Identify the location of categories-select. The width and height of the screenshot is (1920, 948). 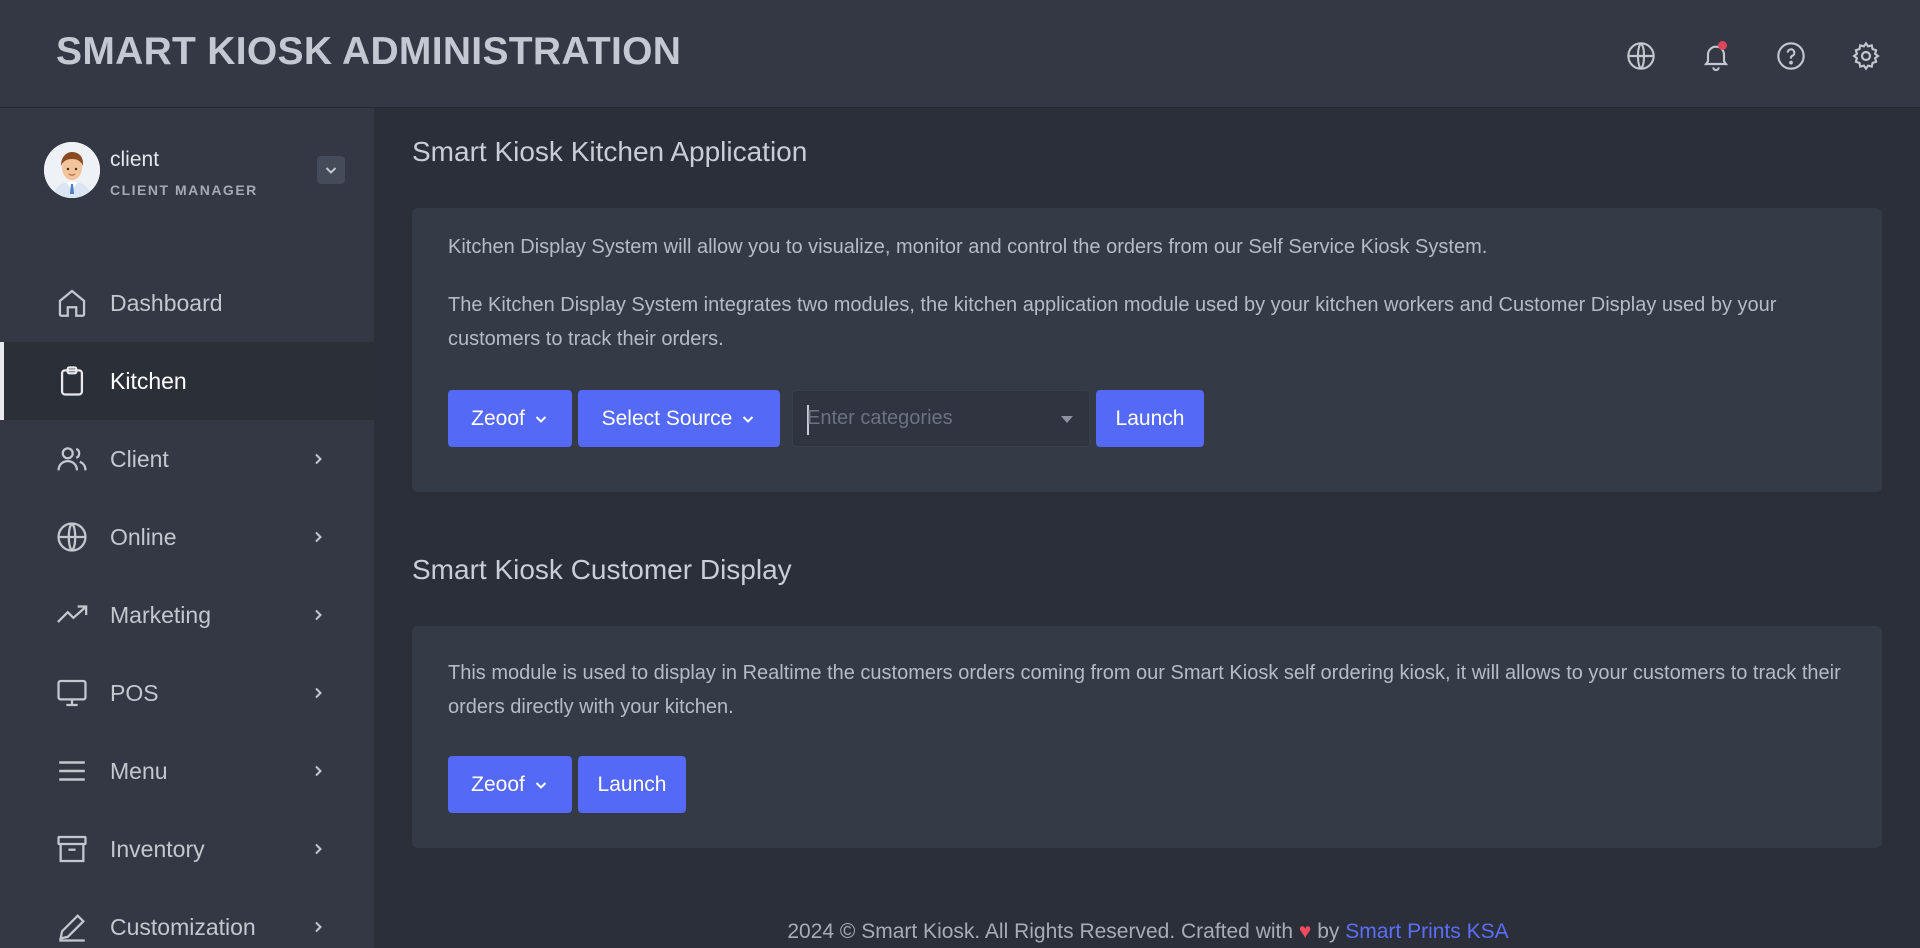
(941, 418).